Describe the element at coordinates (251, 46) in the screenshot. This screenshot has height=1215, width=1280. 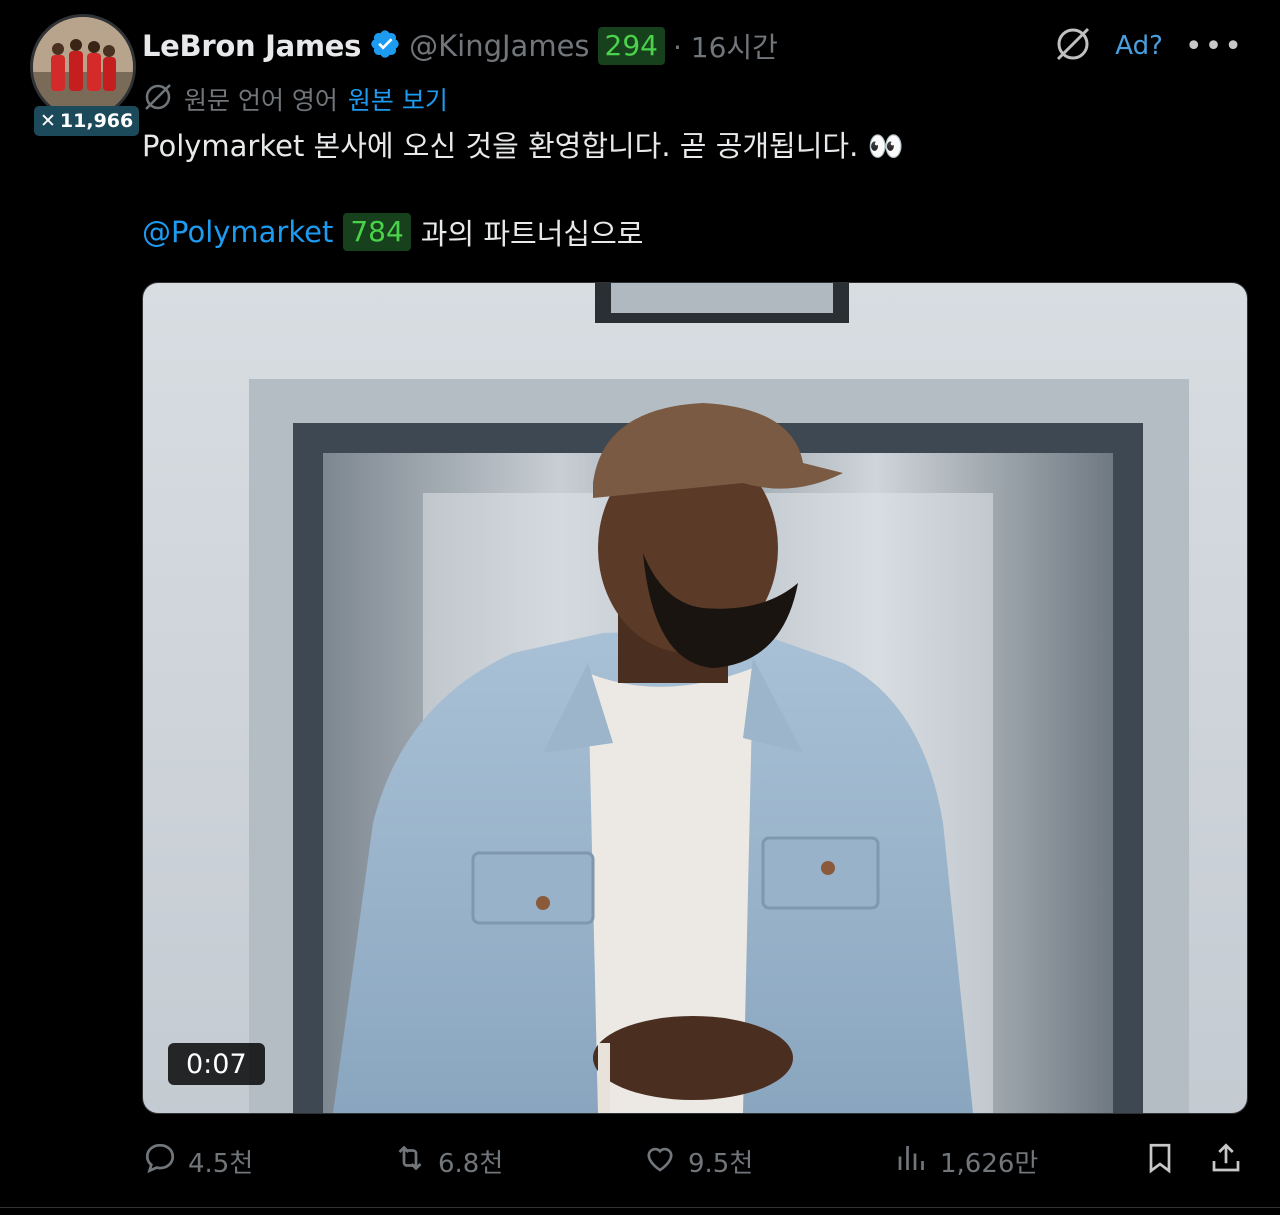
I see `author-name: LeBron James` at that location.